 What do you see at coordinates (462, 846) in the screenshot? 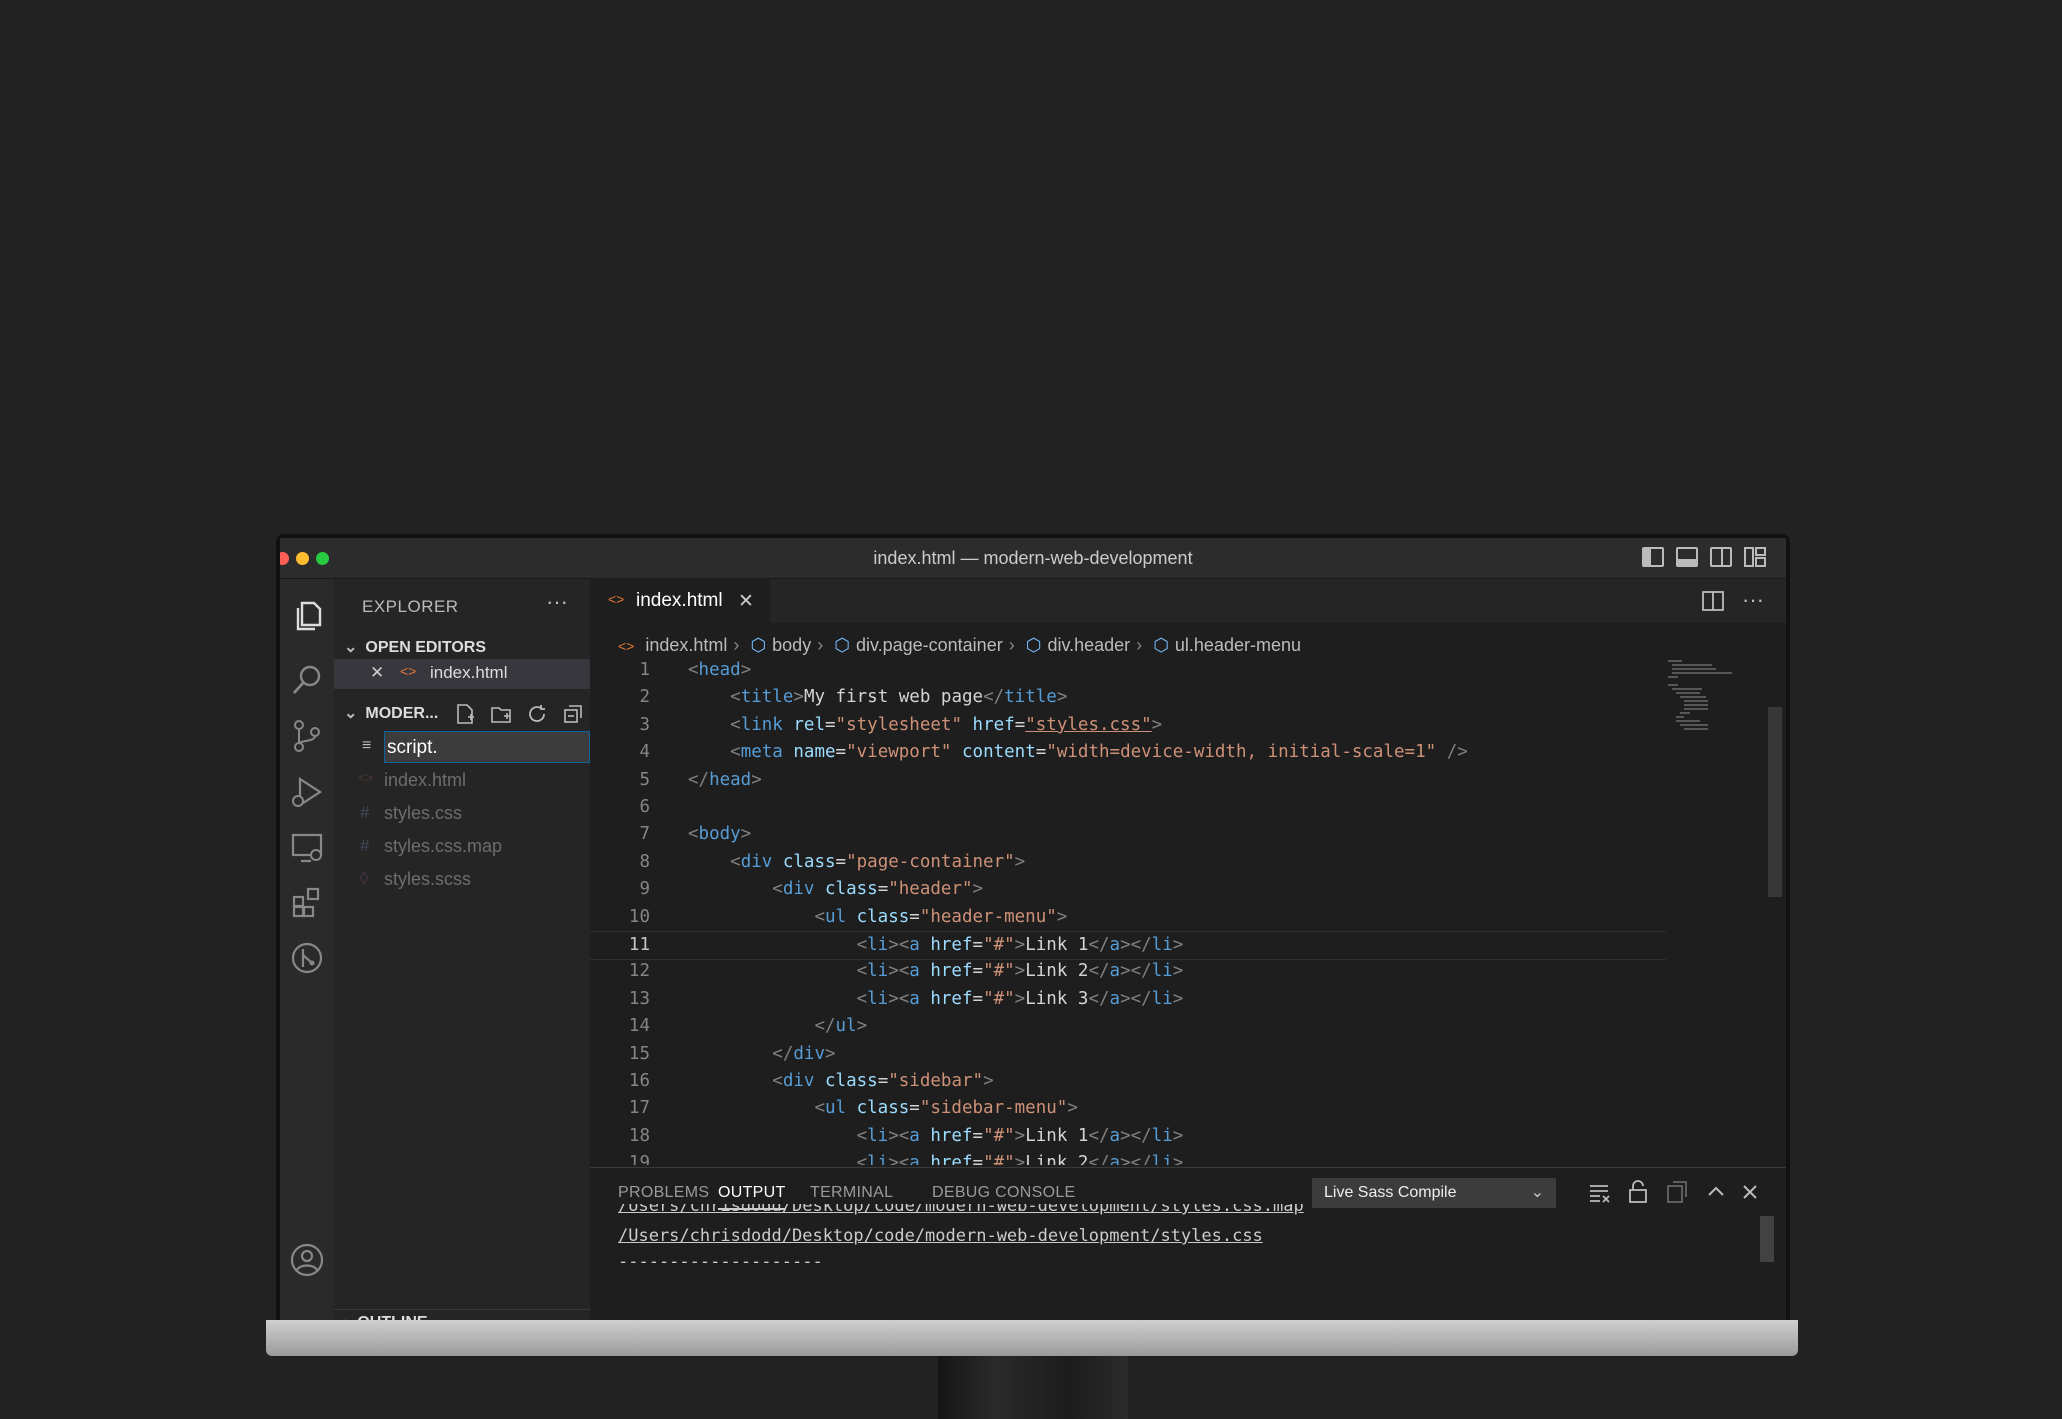
I see `file-item: # styles.css.map` at bounding box center [462, 846].